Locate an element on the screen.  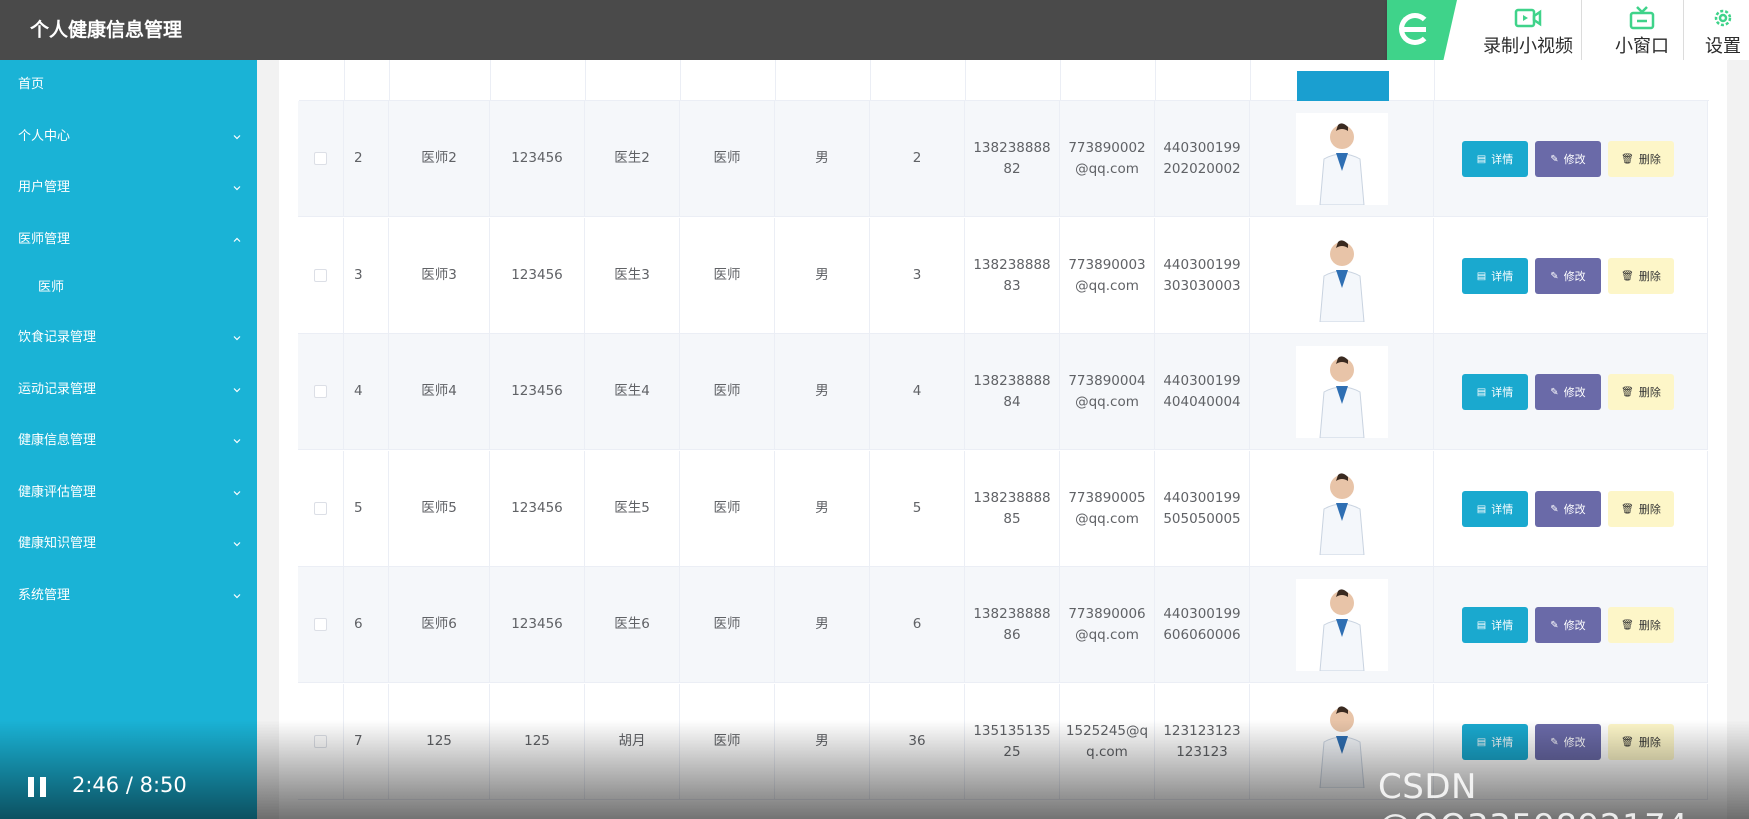
cell-account-text: 医师2 is located at coordinates (439, 158).